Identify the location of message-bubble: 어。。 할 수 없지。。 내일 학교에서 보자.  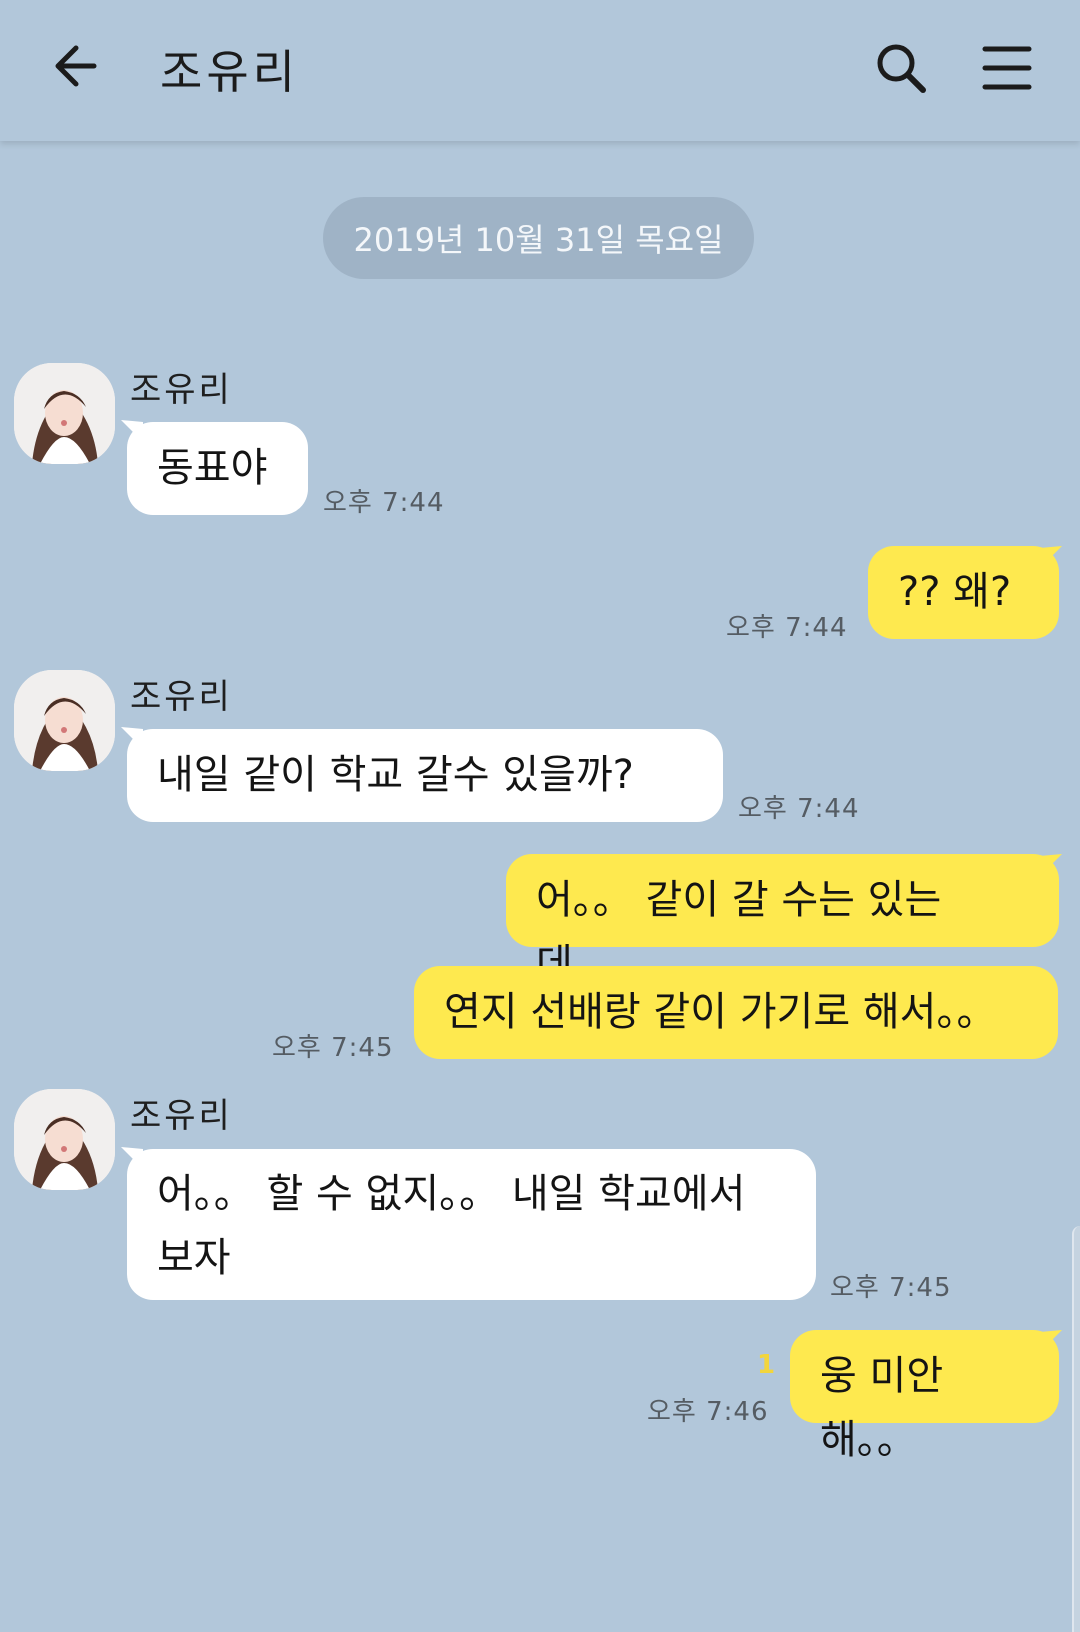
(471, 1224).